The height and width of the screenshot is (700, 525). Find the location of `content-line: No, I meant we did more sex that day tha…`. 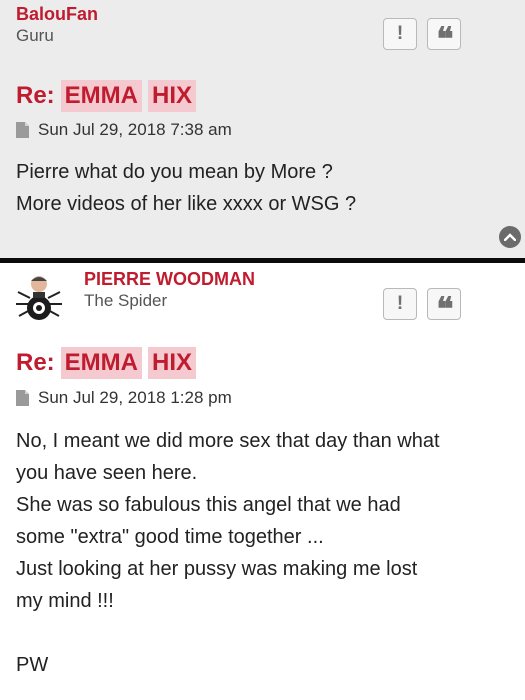

content-line: No, I meant we did more sex that day tha… is located at coordinates (228, 441).